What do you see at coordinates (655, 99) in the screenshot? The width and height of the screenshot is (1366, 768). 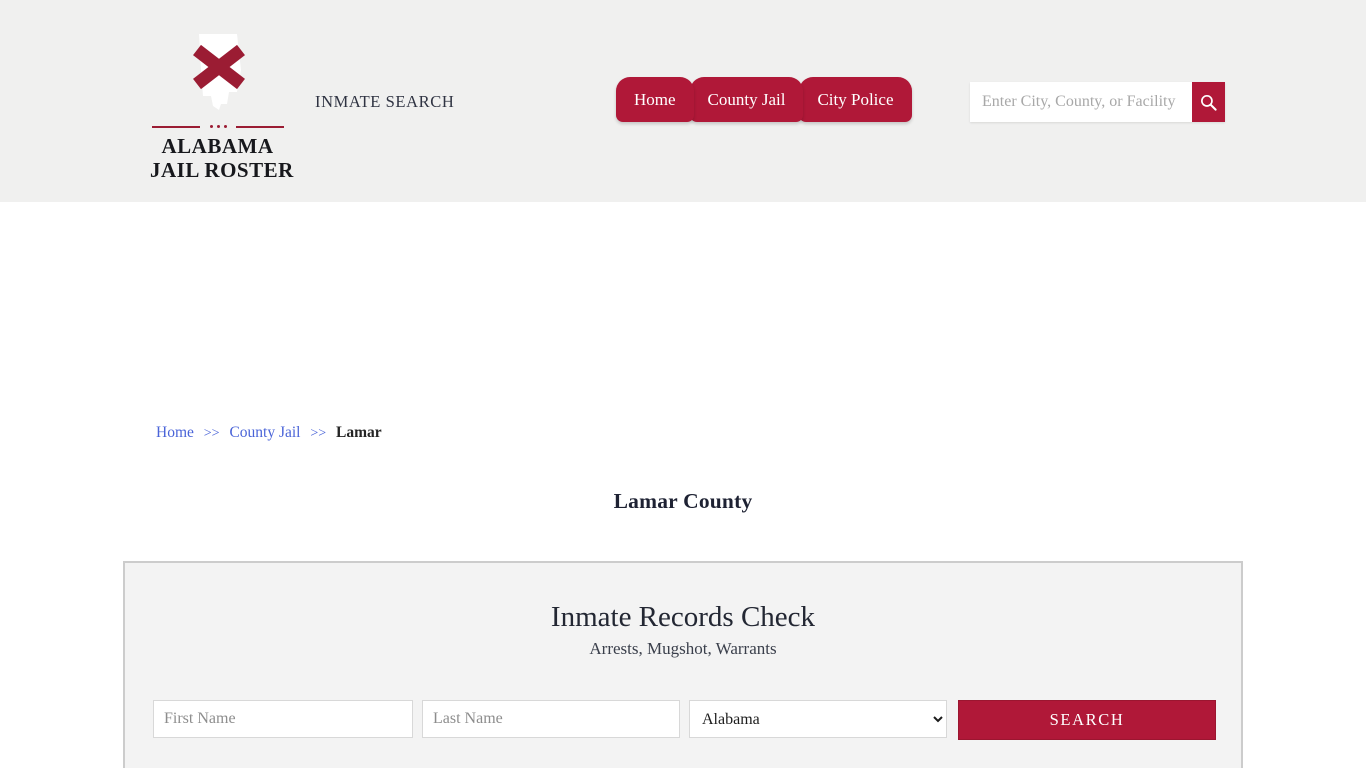 I see `nav-item-home: Home` at bounding box center [655, 99].